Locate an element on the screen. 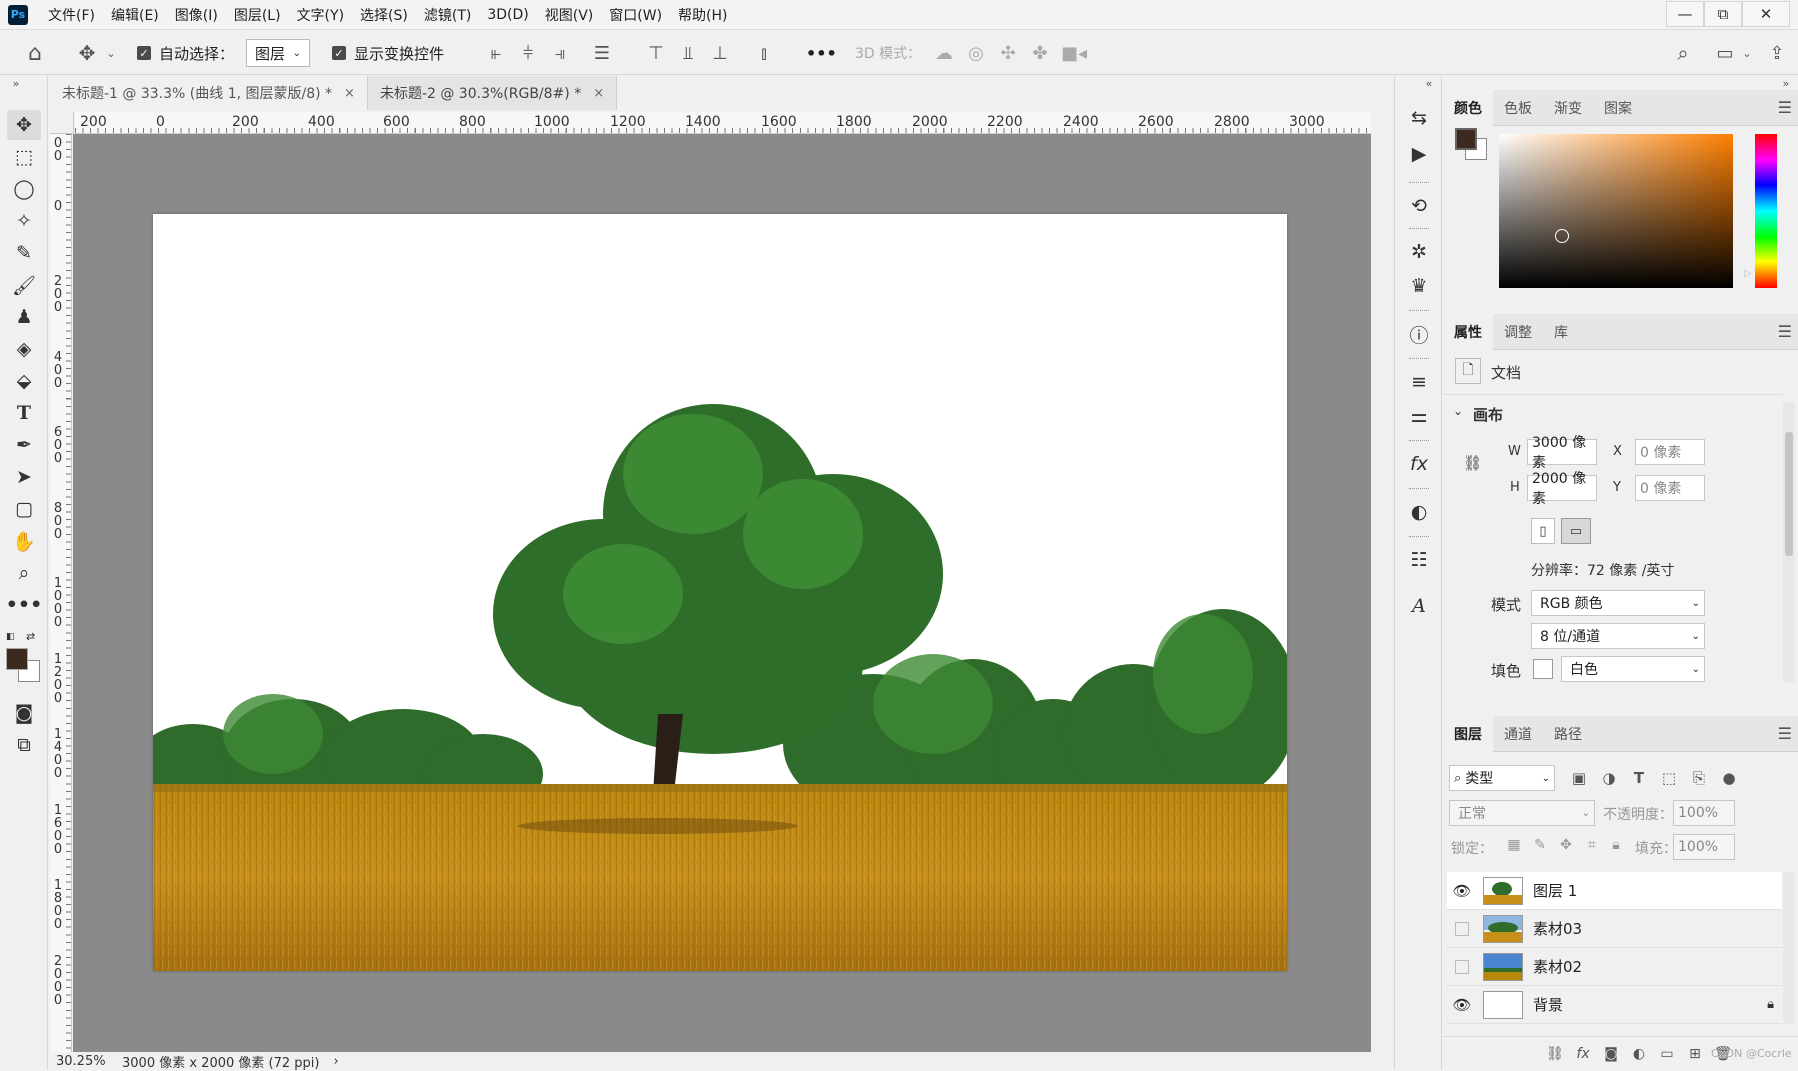  fill-dropdown: 白色 ⌄ is located at coordinates (1633, 669).